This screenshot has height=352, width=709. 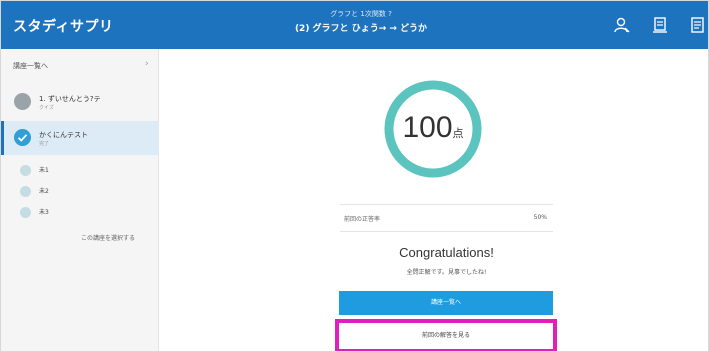 I want to click on app-header: スタディサプリ グラフと 1次関数 ? (2) グラフと ひょう→ → どうか, so click(x=354, y=25).